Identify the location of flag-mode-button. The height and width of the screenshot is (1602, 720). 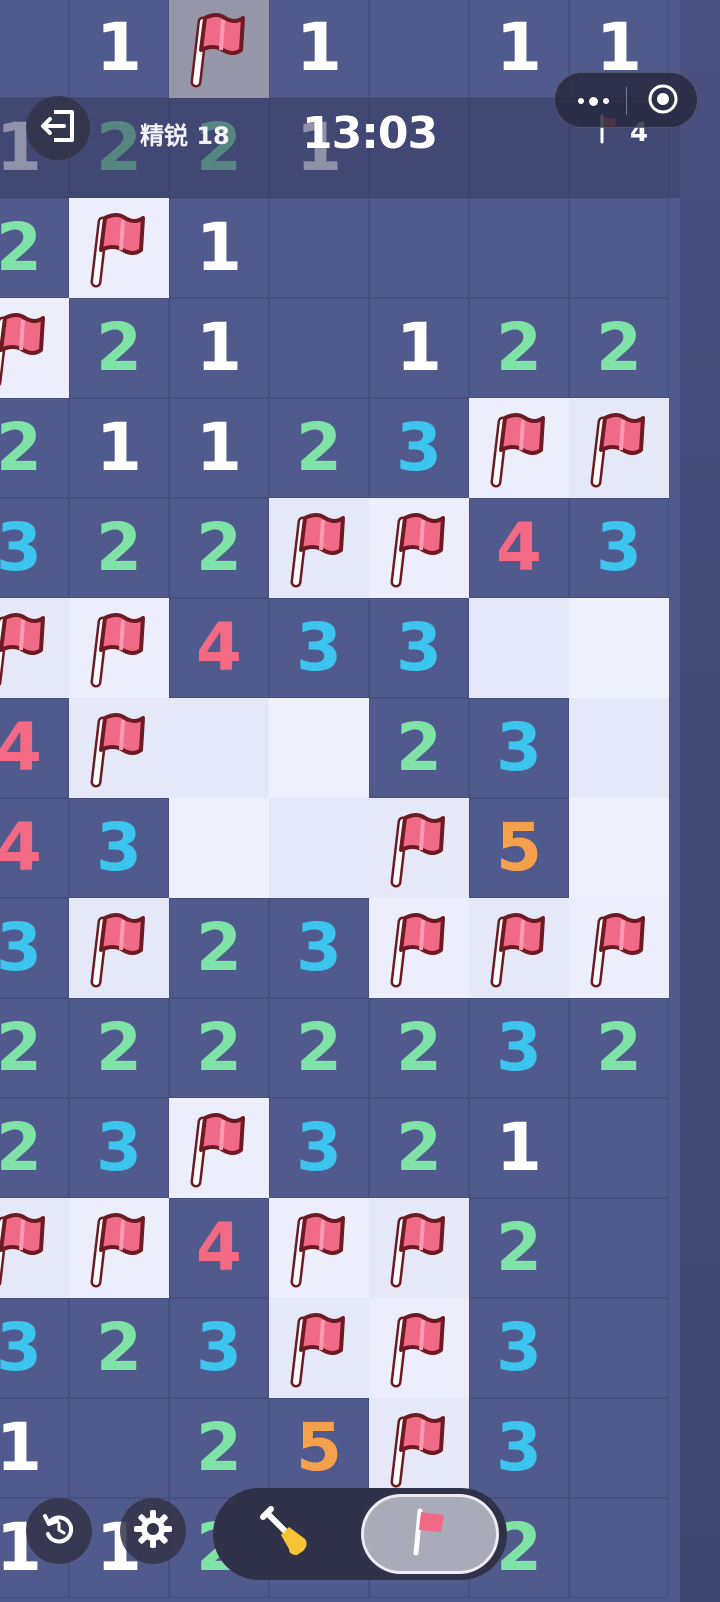
(430, 1534).